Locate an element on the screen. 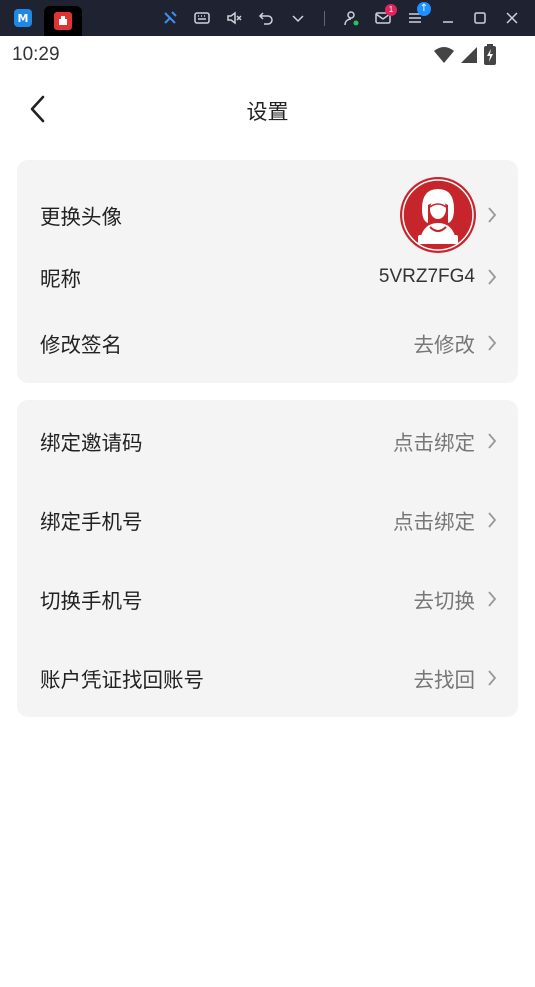  notification-badge: 1 is located at coordinates (391, 10).